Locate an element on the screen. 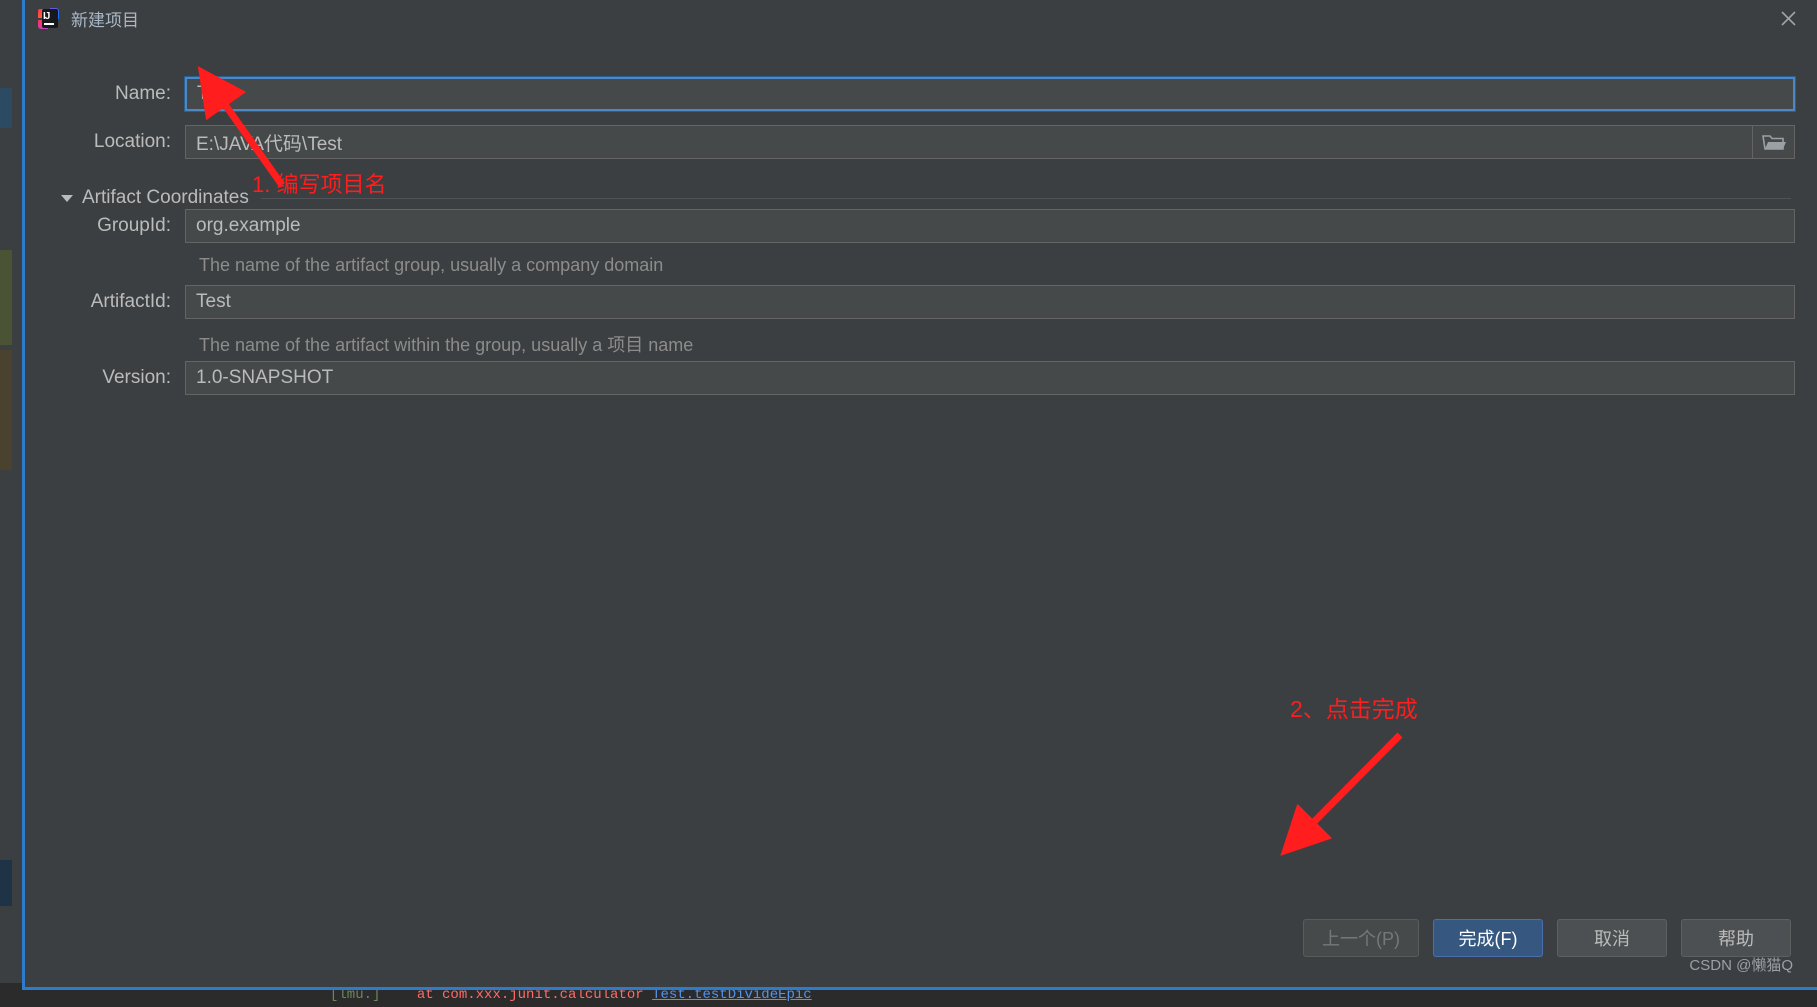 The image size is (1817, 1007). groupid-row: GroupId: org.example is located at coordinates (910, 226).